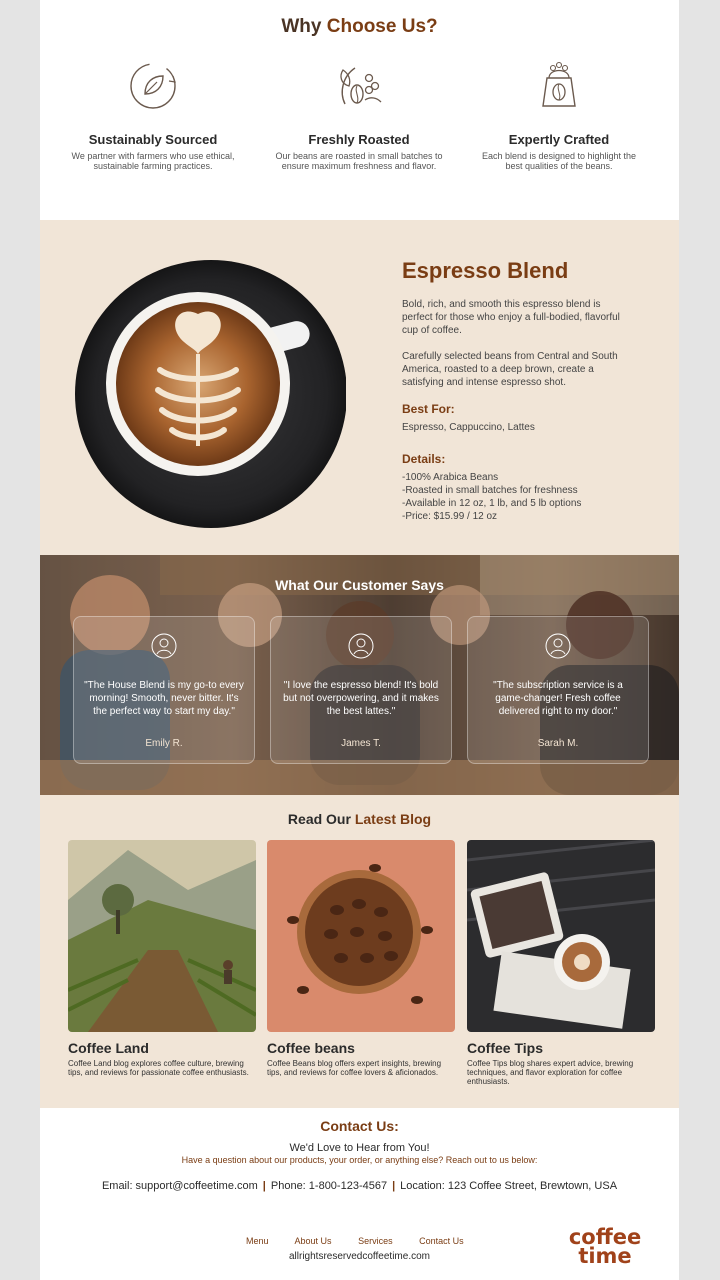  I want to click on footer-link-contact: Contact Us, so click(441, 1241).